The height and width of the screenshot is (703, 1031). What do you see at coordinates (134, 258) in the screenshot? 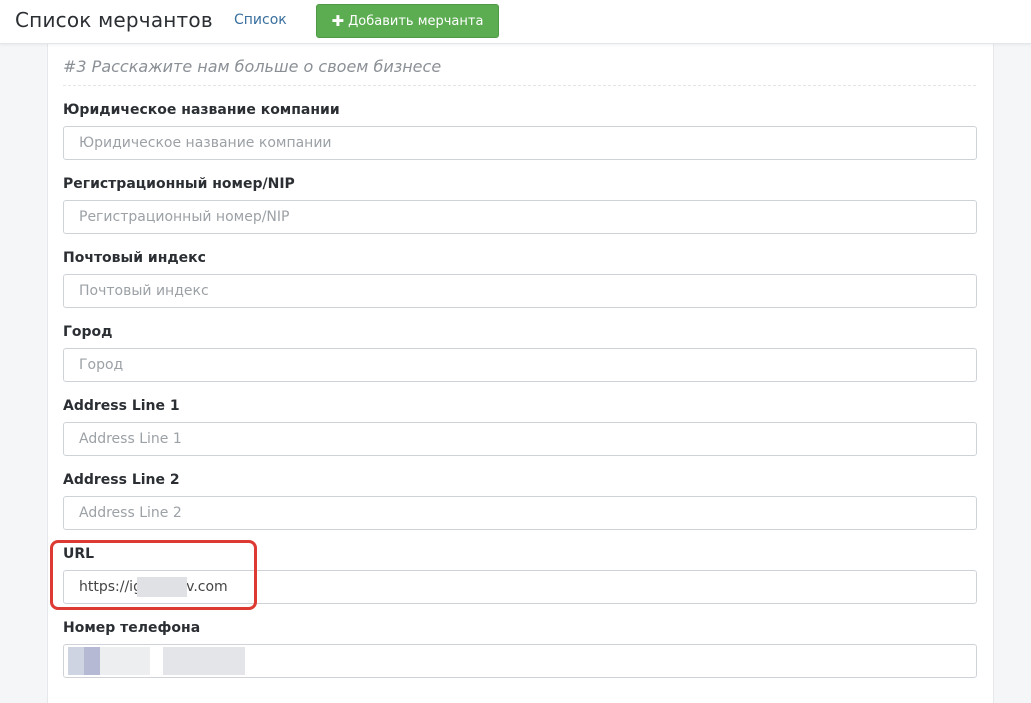
I see `postal-code-label: Почтовый индекс` at bounding box center [134, 258].